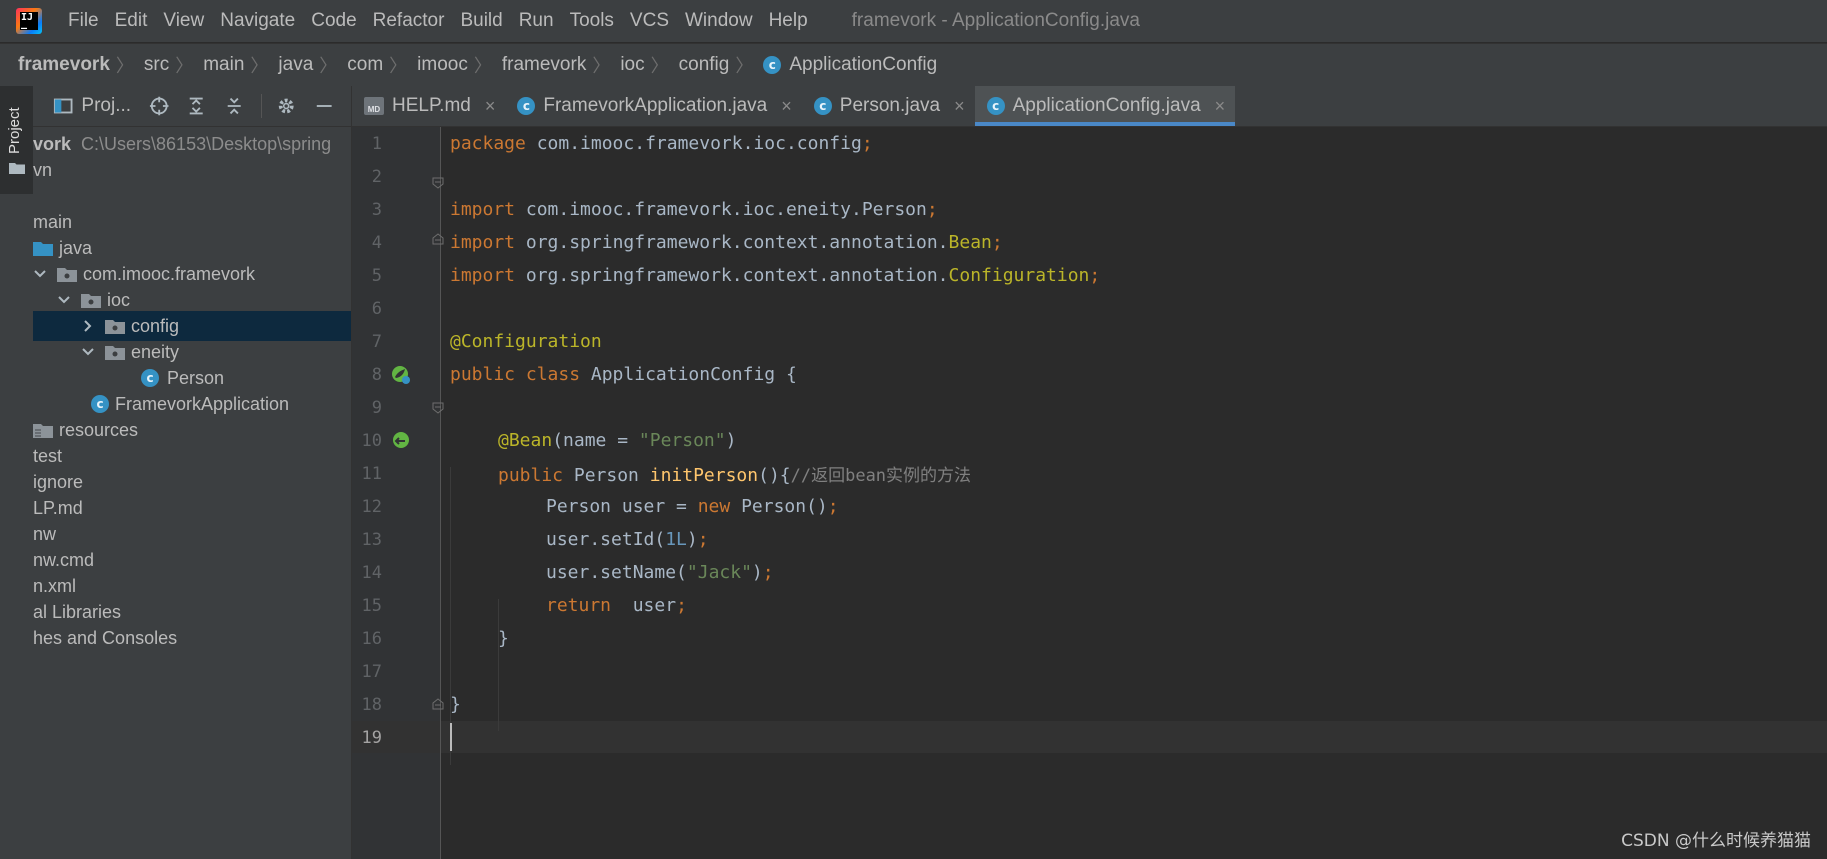 Image resolution: width=1827 pixels, height=859 pixels. Describe the element at coordinates (159, 106) in the screenshot. I see `locate-target-icon` at that location.